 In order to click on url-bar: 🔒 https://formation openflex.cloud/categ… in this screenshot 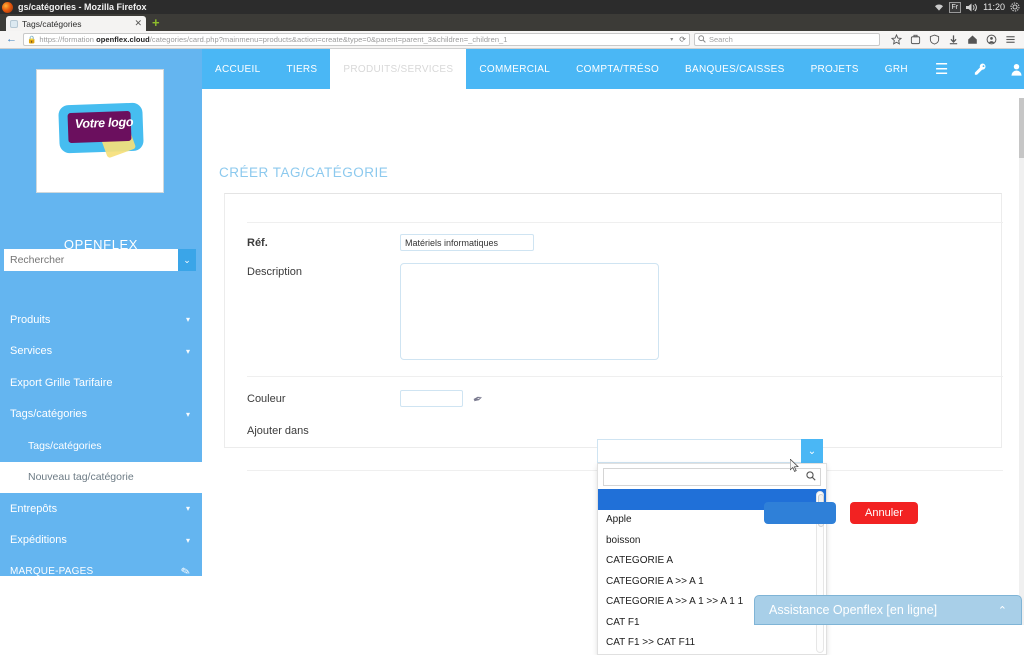, I will do `click(356, 39)`.